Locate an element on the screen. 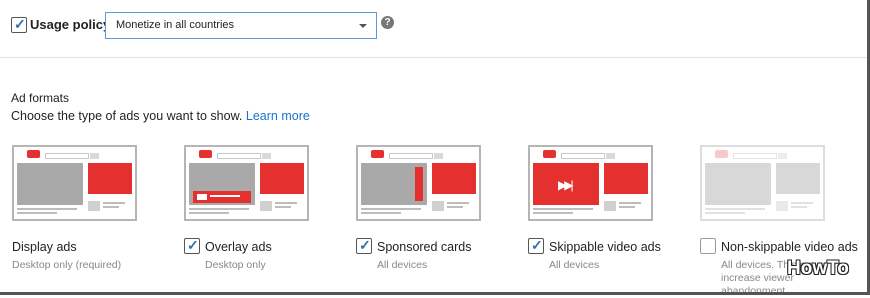 This screenshot has width=870, height=298. non-skippable-ads-label: Non-skippable video ads is located at coordinates (789, 247).